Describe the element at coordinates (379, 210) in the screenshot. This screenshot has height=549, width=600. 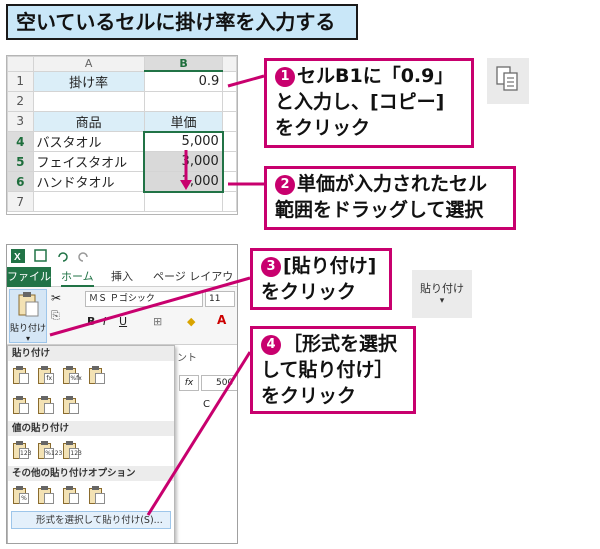
I see `callout-2-line-2: 範囲をドラッグして選択` at that location.